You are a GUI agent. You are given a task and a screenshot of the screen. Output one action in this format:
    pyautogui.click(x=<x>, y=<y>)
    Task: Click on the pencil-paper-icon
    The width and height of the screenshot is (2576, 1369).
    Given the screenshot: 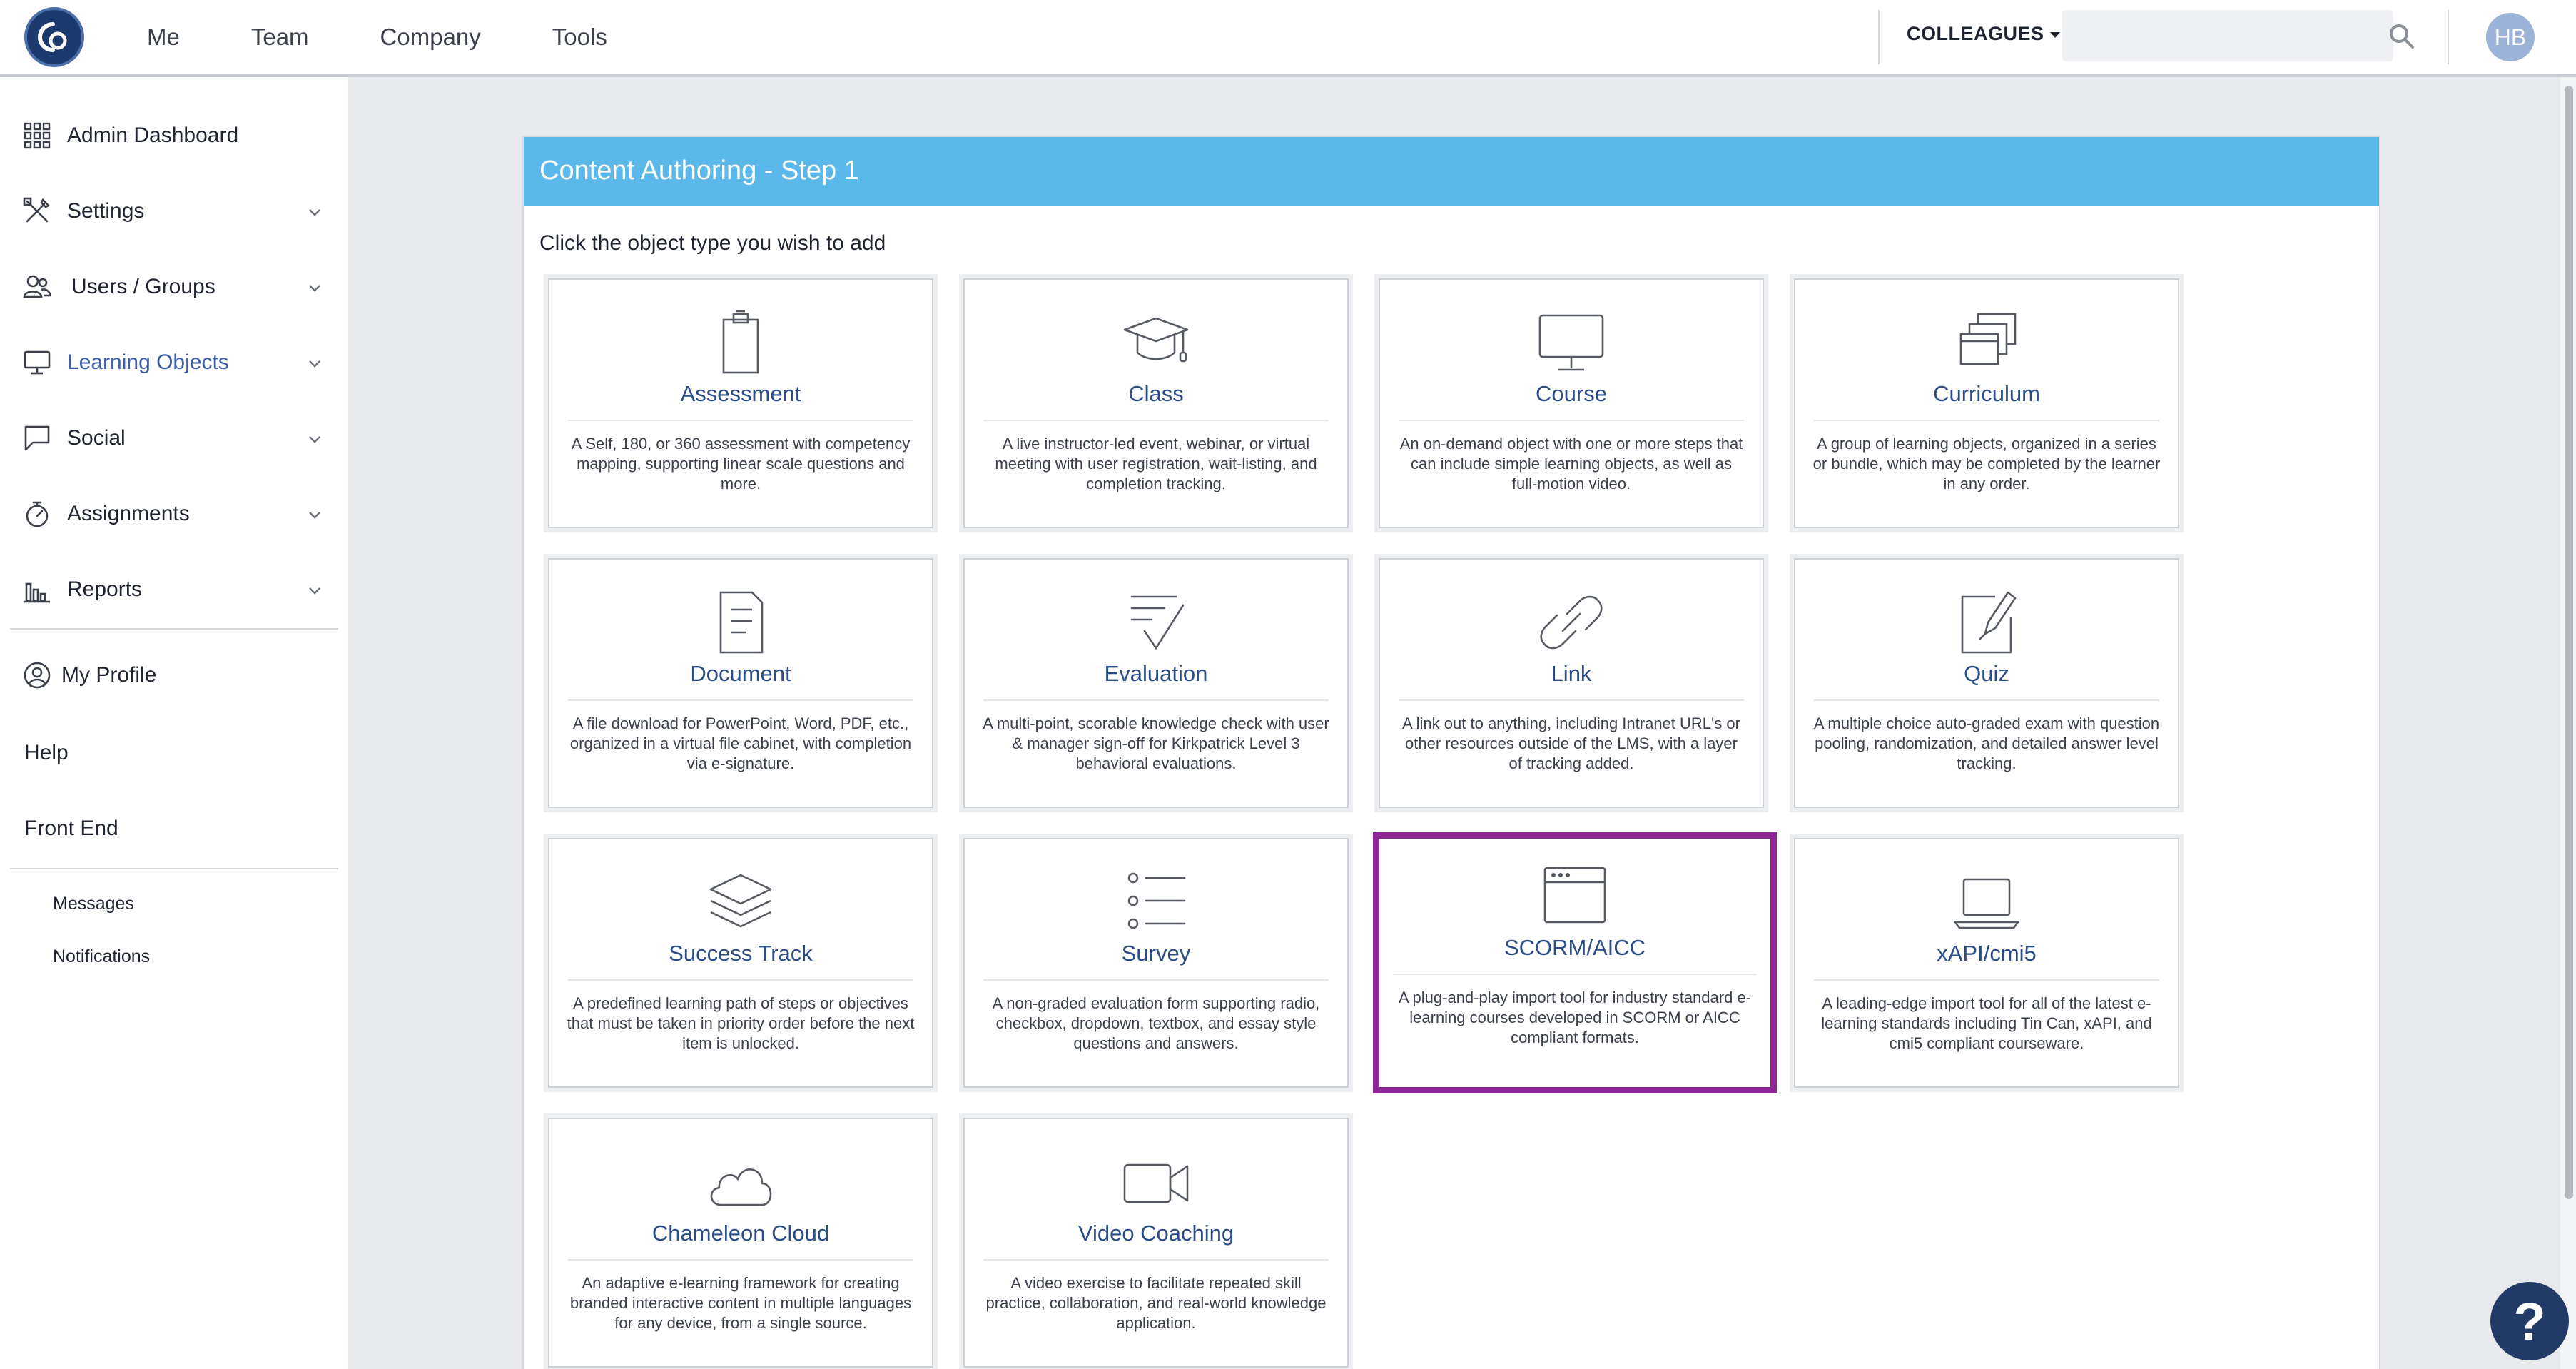 What is the action you would take?
    pyautogui.click(x=1989, y=622)
    